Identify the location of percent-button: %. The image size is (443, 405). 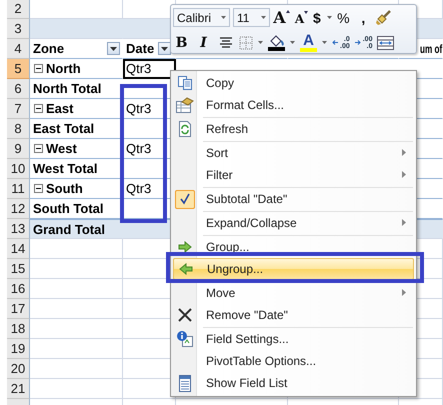
(343, 18).